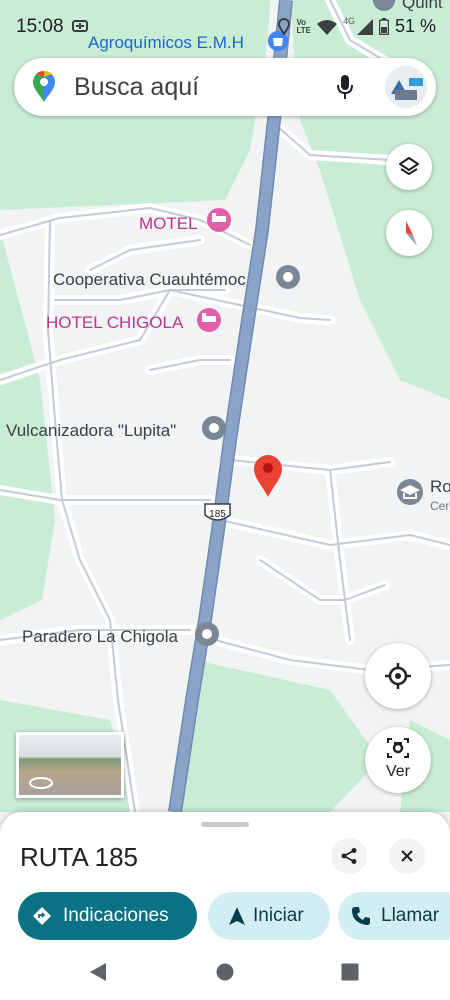  I want to click on start-button: Iniciar, so click(269, 916).